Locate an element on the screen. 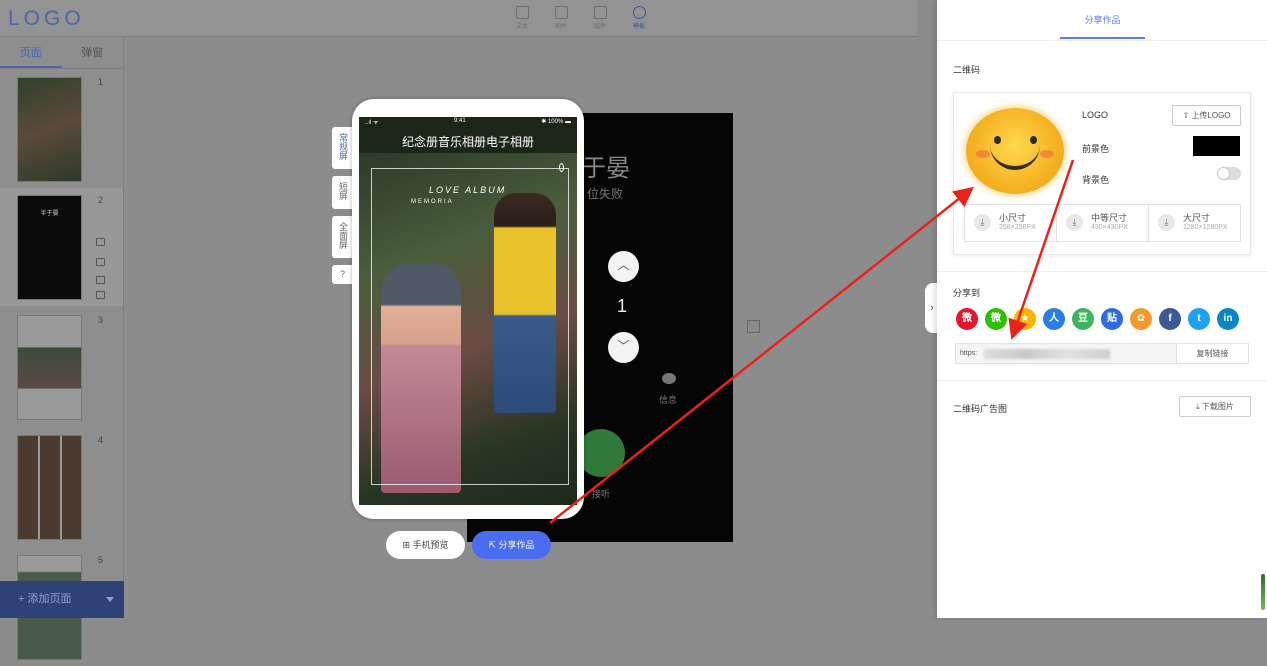  annotation-arrow is located at coordinates (1041, 249).